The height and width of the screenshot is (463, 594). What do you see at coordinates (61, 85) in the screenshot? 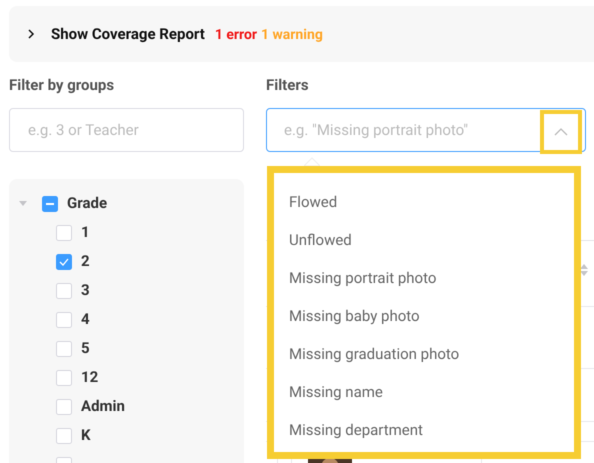
I see `field-label: Filter by groups` at bounding box center [61, 85].